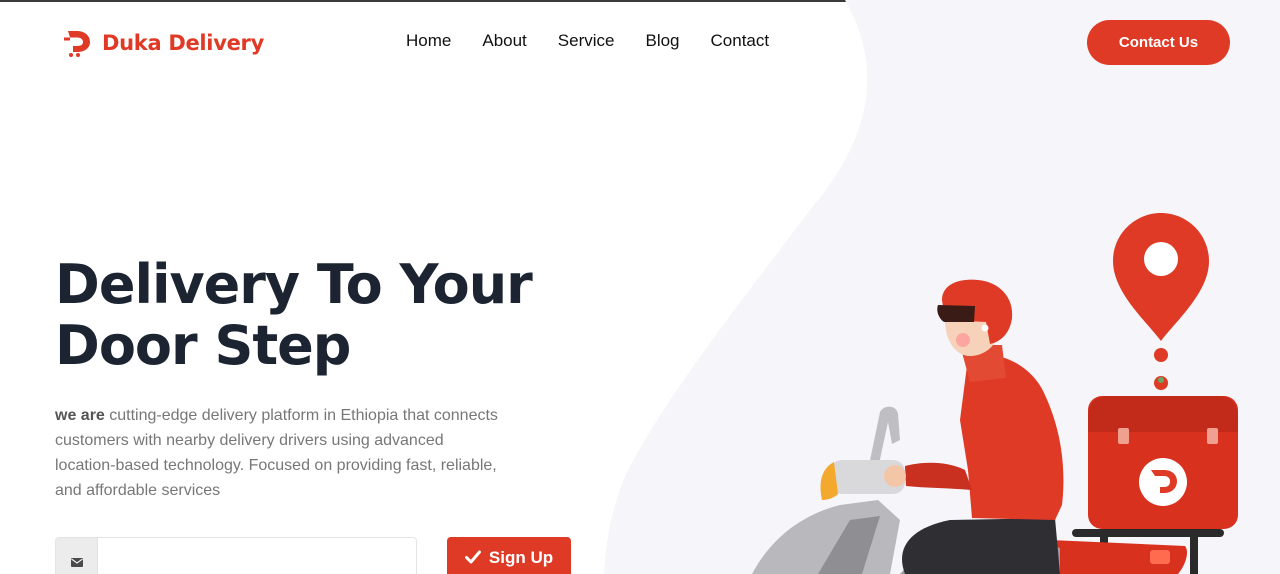 The width and height of the screenshot is (1280, 574). What do you see at coordinates (428, 41) in the screenshot?
I see `nav-home: Home` at bounding box center [428, 41].